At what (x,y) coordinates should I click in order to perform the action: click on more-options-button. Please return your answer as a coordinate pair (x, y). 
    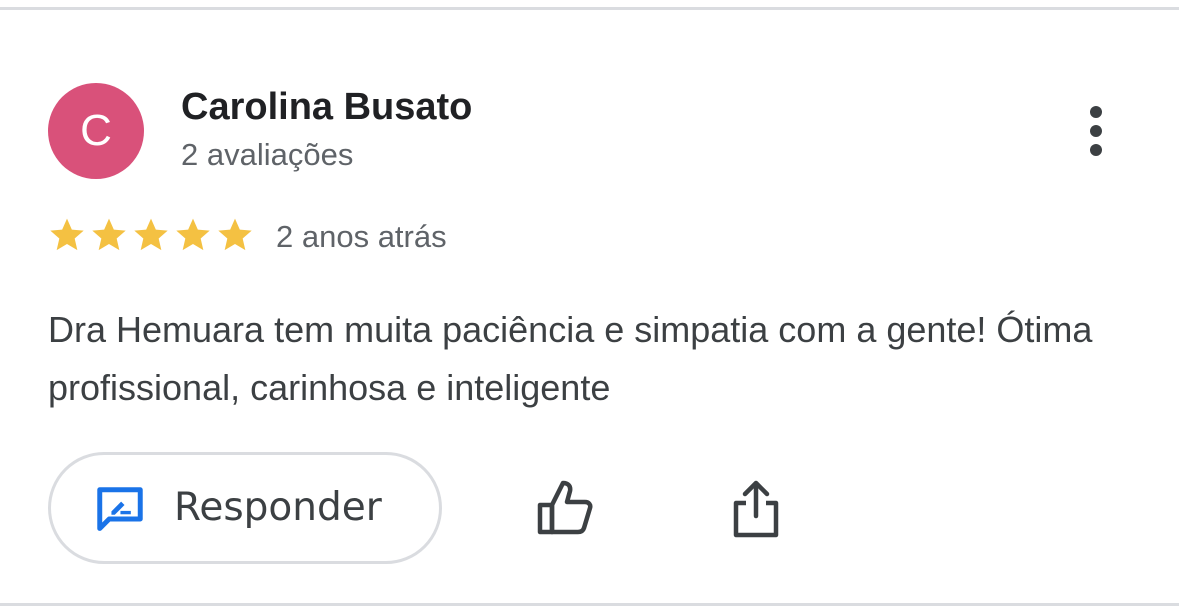
    Looking at the image, I should click on (1096, 131).